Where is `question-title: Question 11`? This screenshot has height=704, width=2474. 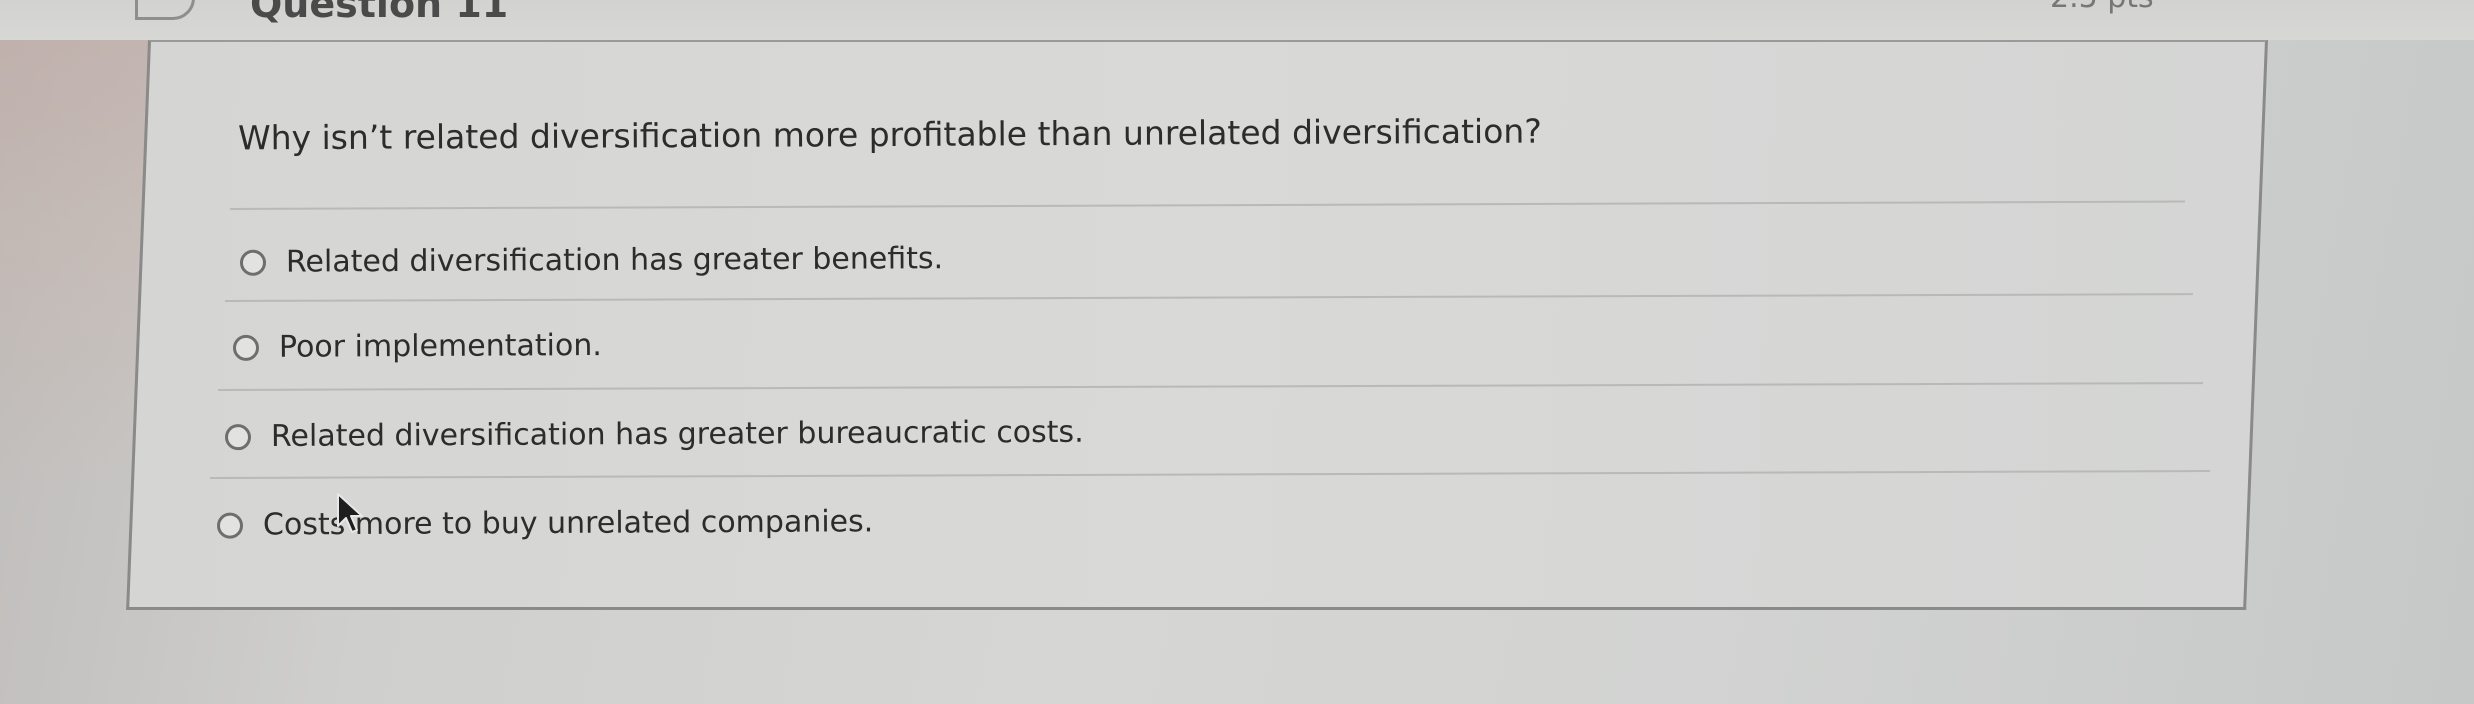
question-title: Question 11 is located at coordinates (379, 13).